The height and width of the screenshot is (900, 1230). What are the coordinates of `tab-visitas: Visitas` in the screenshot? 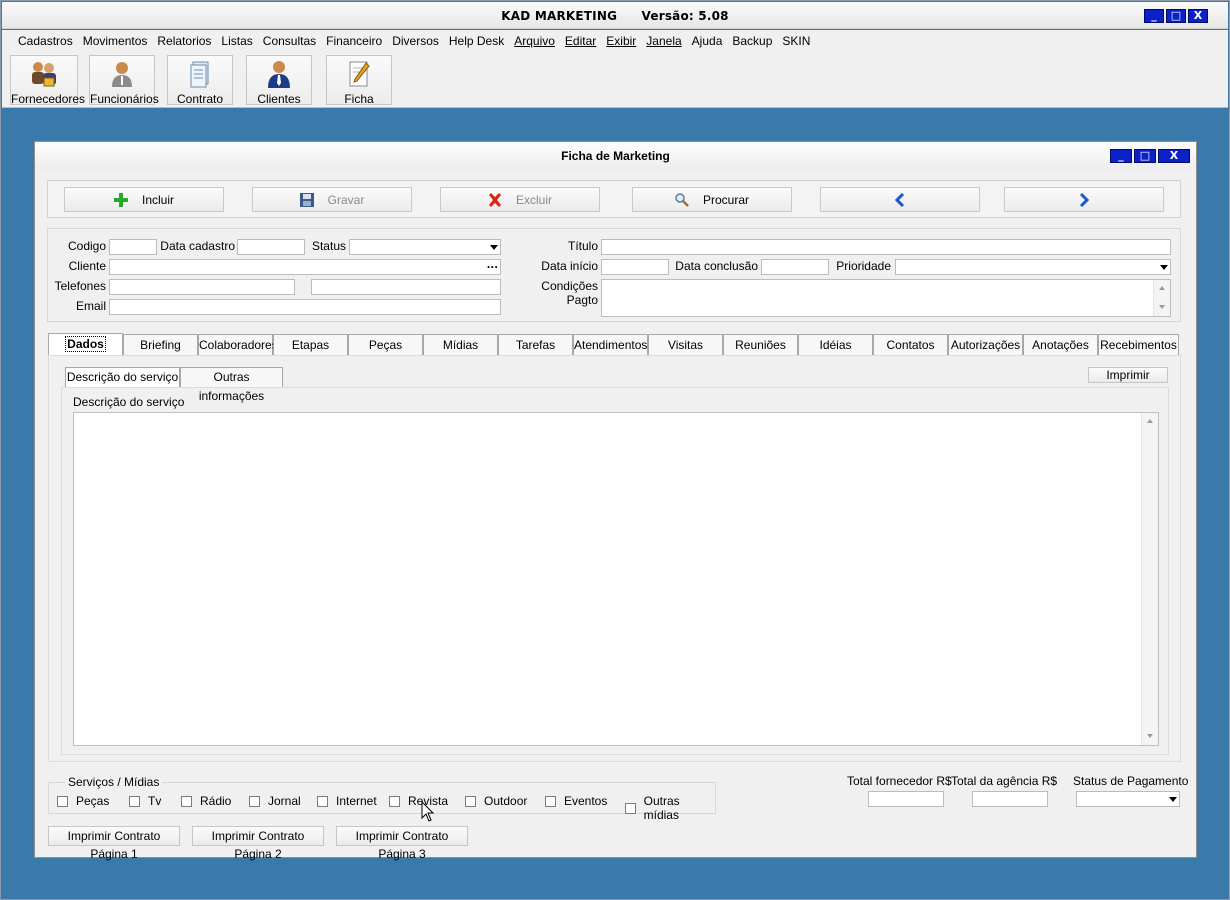 It's located at (685, 344).